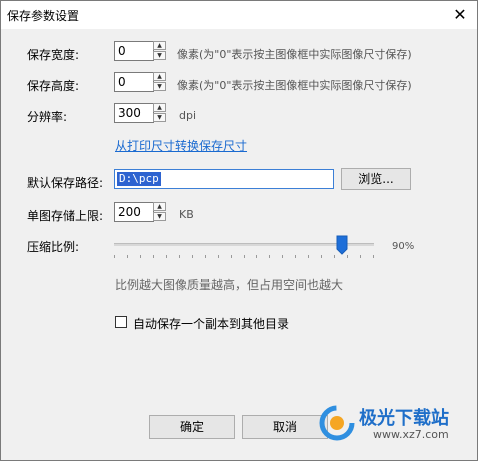 This screenshot has width=478, height=461. Describe the element at coordinates (47, 117) in the screenshot. I see `resolution-label: 分辨率:` at that location.